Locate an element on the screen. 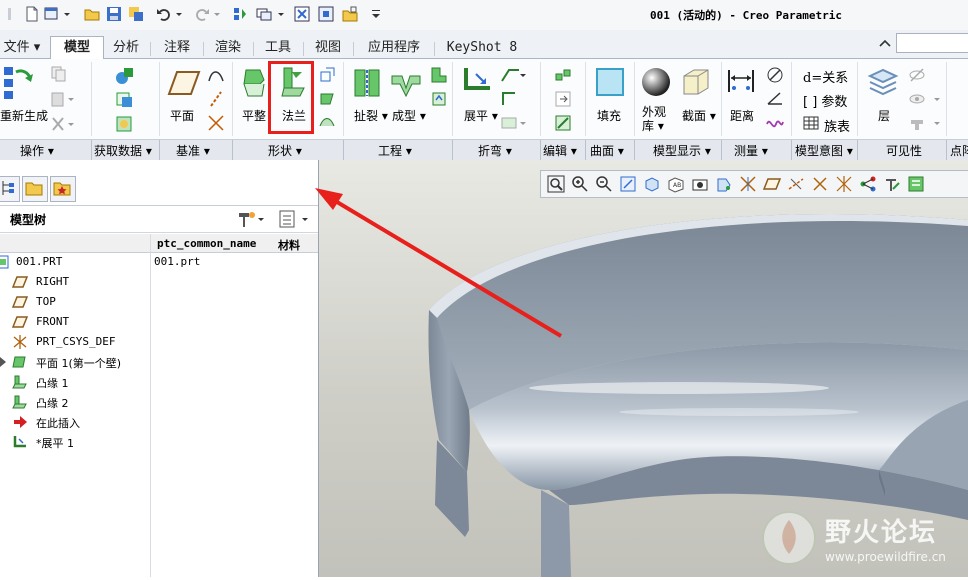 This screenshot has width=968, height=580. edit-arrow-icon is located at coordinates (563, 99).